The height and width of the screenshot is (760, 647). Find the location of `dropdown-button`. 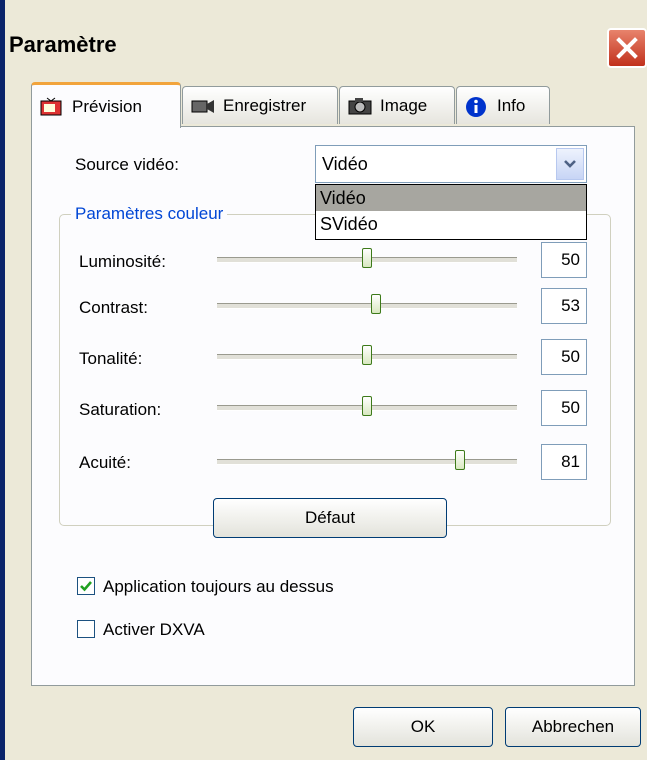

dropdown-button is located at coordinates (570, 164).